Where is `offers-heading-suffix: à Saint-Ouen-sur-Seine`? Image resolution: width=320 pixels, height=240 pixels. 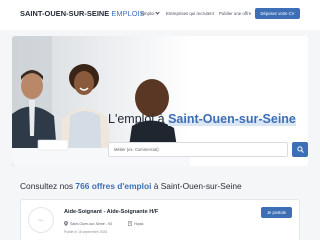 offers-heading-suffix: à Saint-Ouen-sur-Seine is located at coordinates (197, 186).